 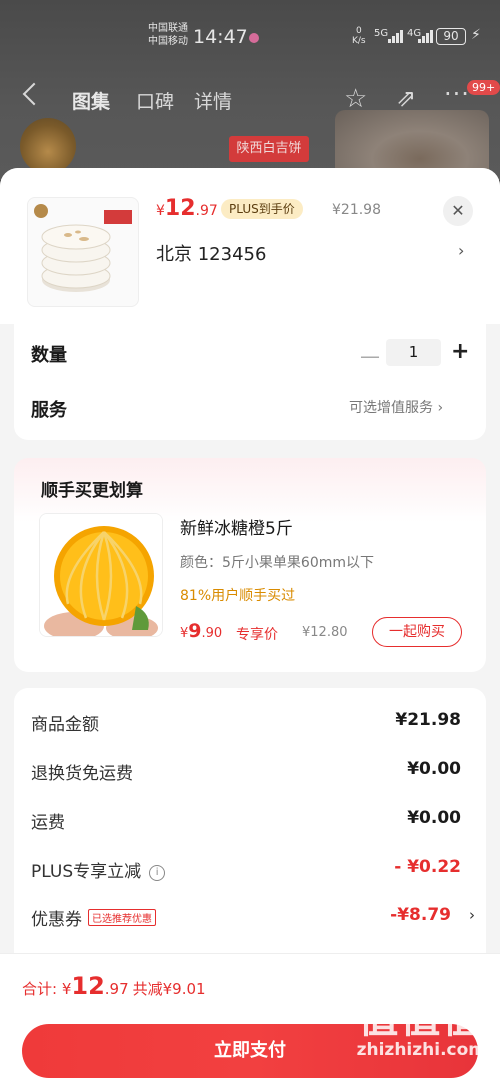 I want to click on carrier-1: 中国联通, so click(x=168, y=28).